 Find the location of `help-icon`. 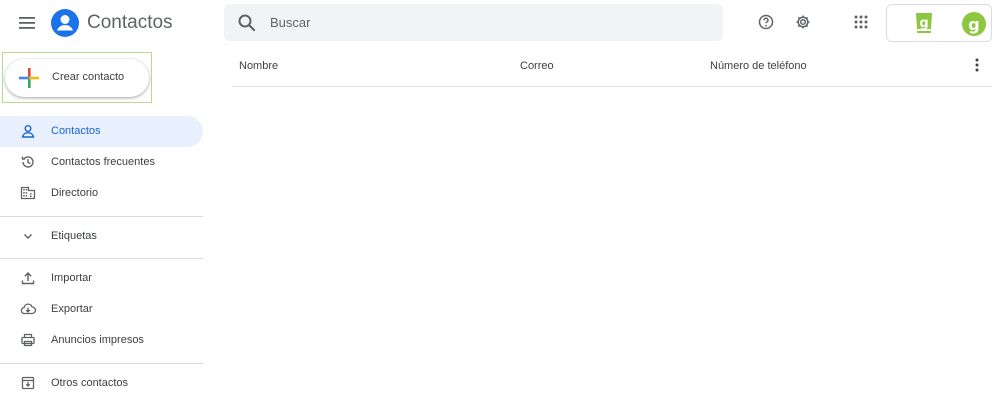

help-icon is located at coordinates (766, 22).